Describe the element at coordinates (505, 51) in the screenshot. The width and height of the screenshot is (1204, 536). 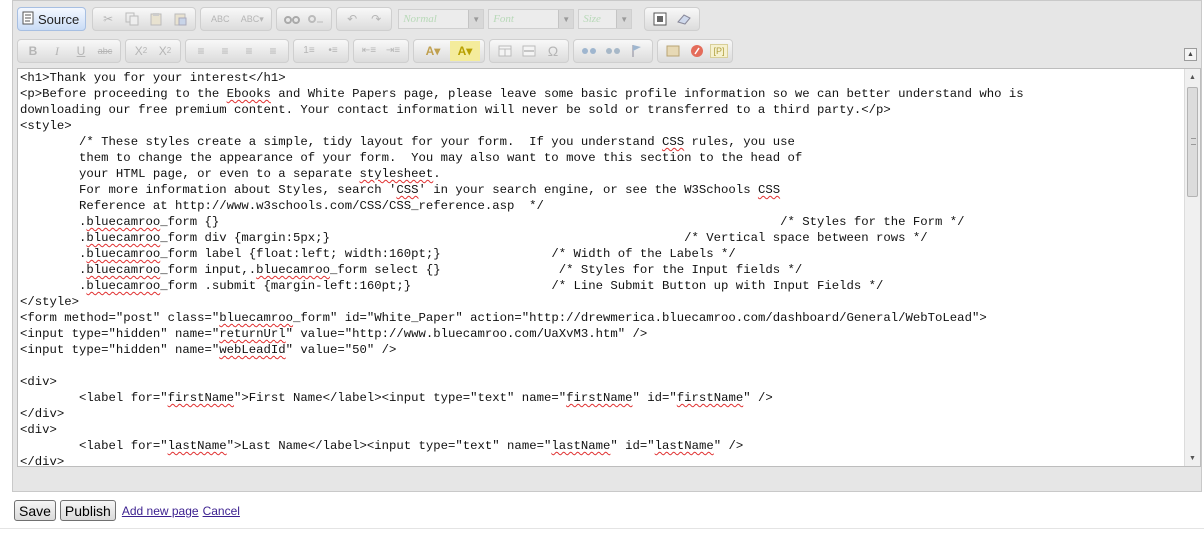
I see `table-icon` at that location.